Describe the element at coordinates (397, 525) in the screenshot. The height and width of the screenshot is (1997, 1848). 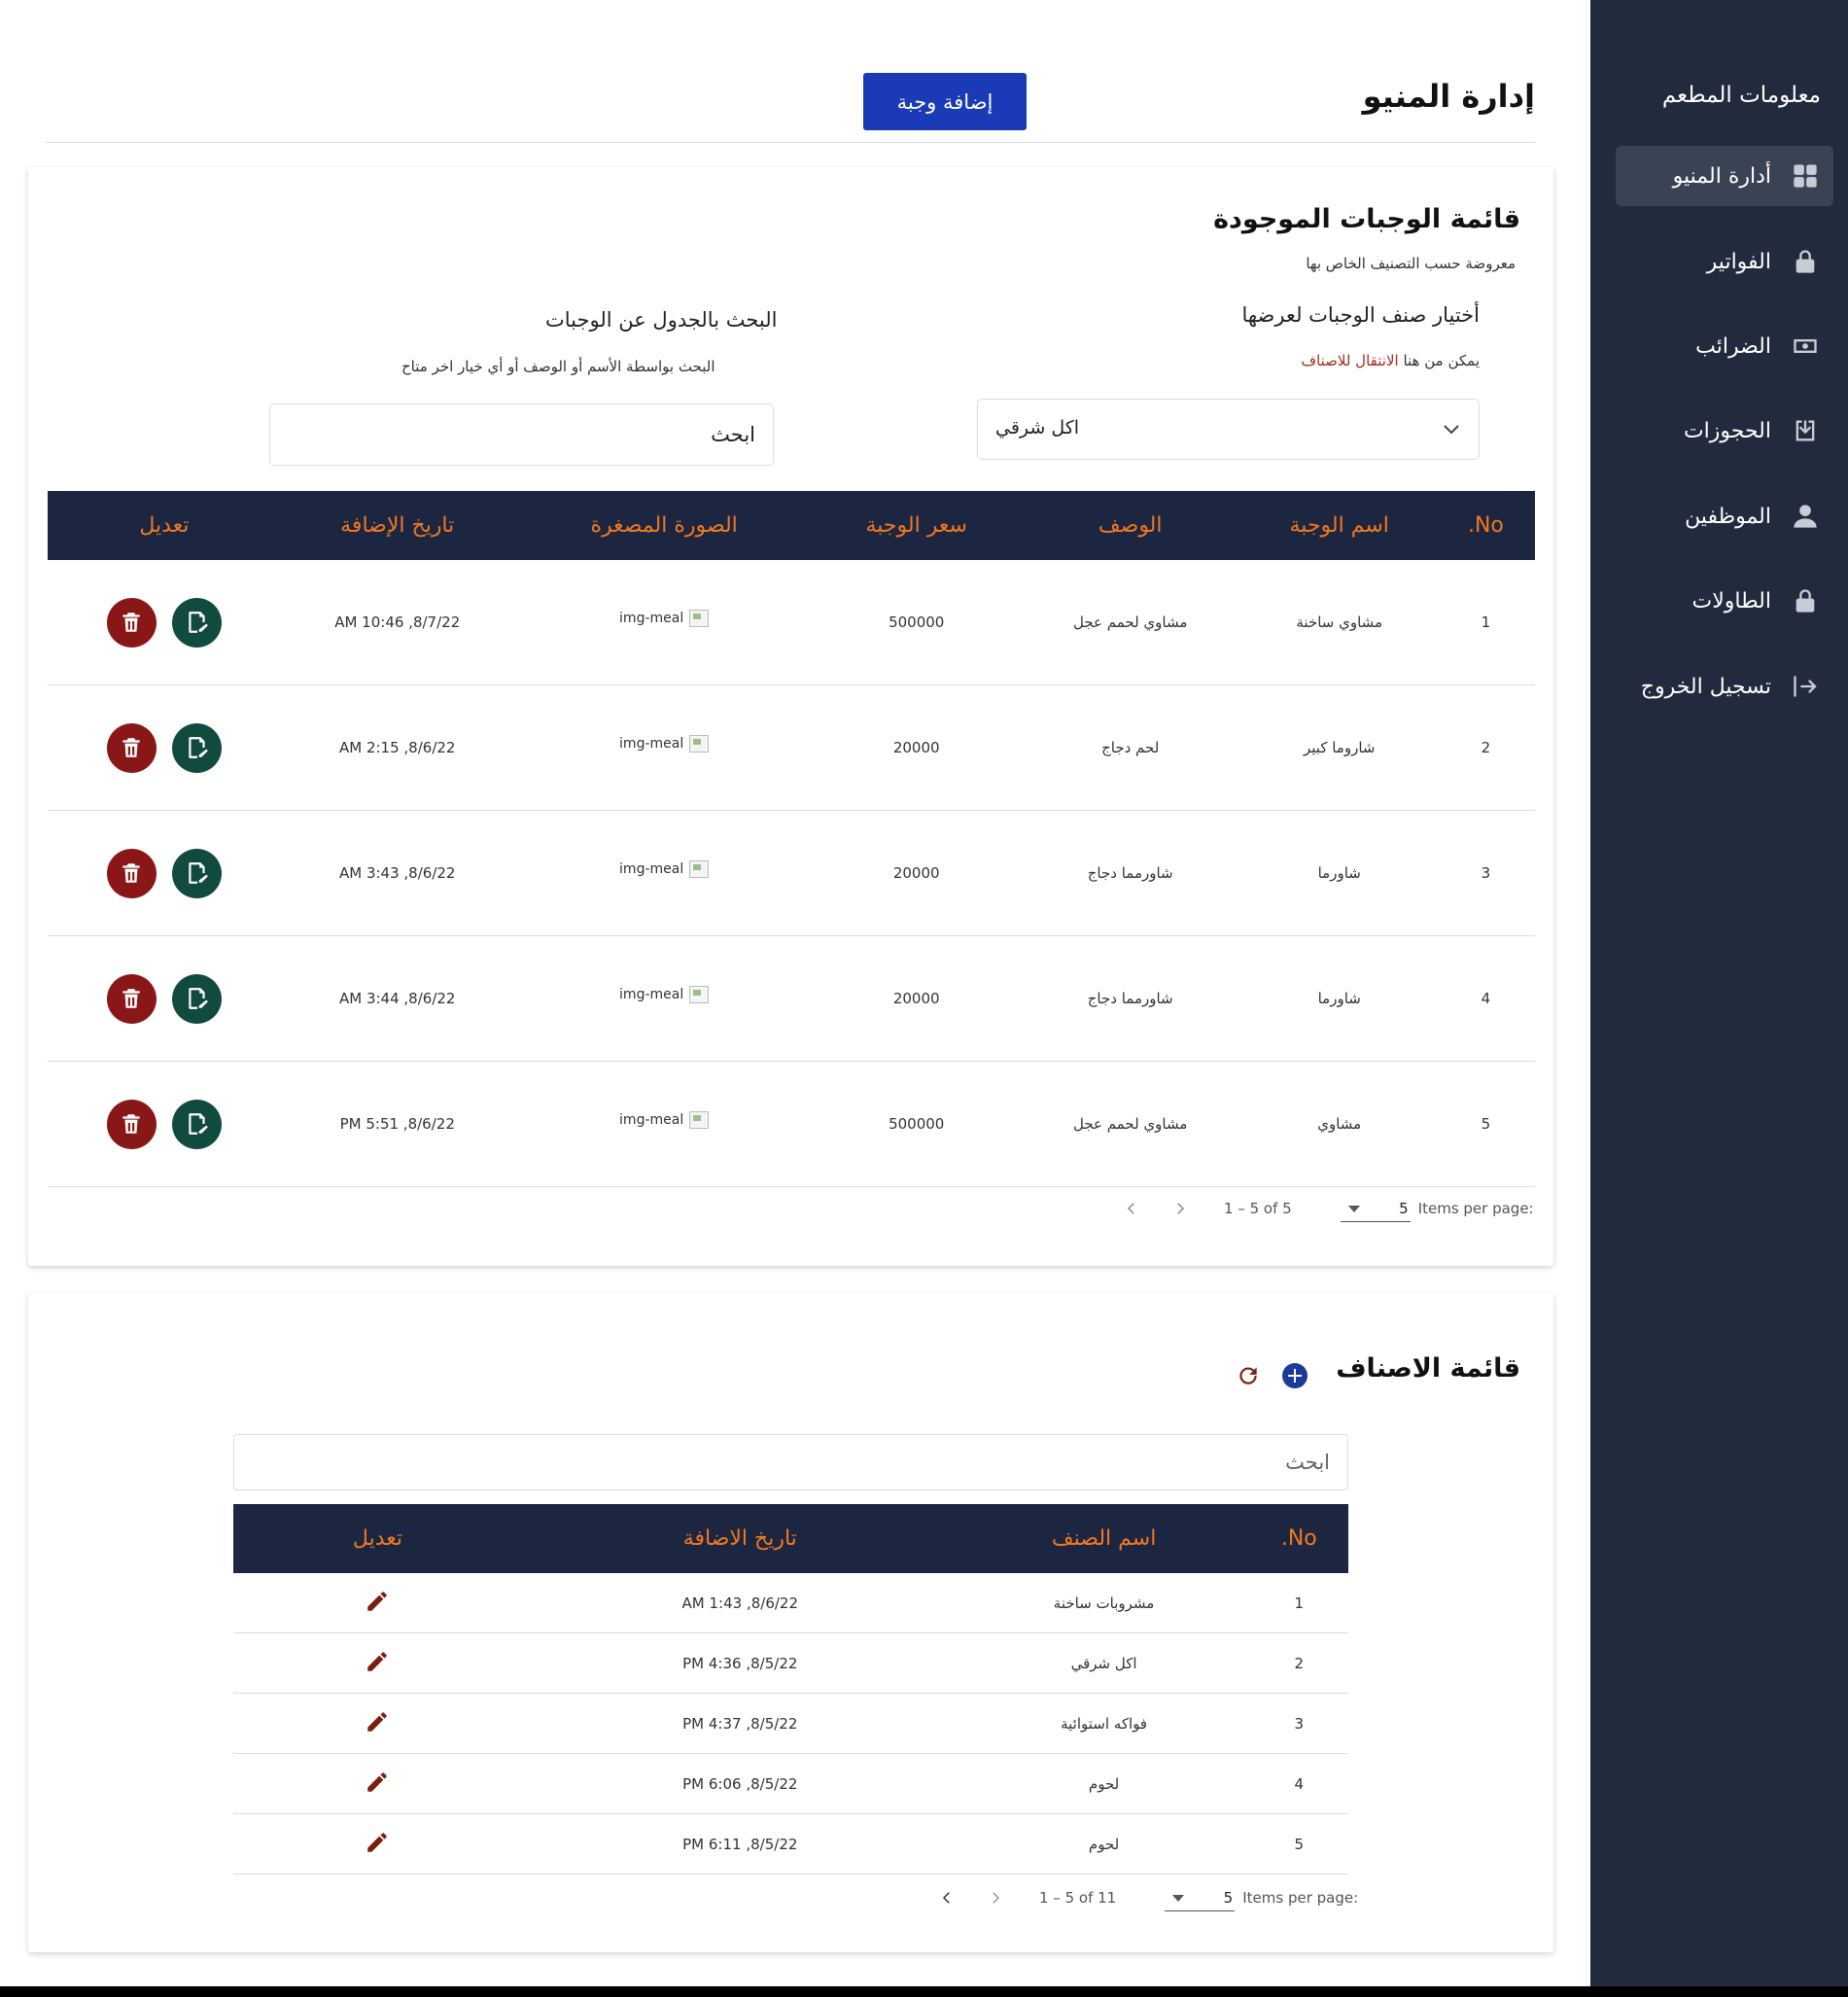
I see `col-date: تاريخ الإضافة` at that location.